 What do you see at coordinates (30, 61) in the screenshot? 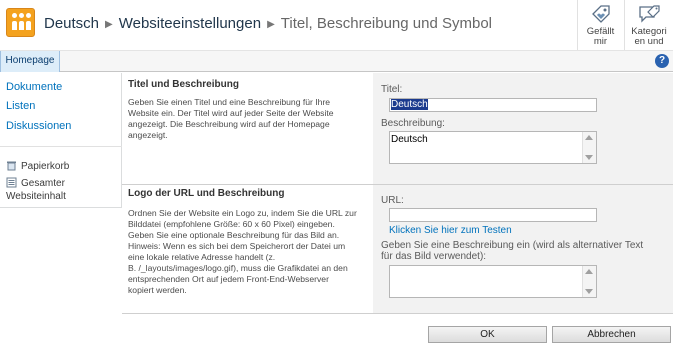
I see `tab-homepage: Homepage` at bounding box center [30, 61].